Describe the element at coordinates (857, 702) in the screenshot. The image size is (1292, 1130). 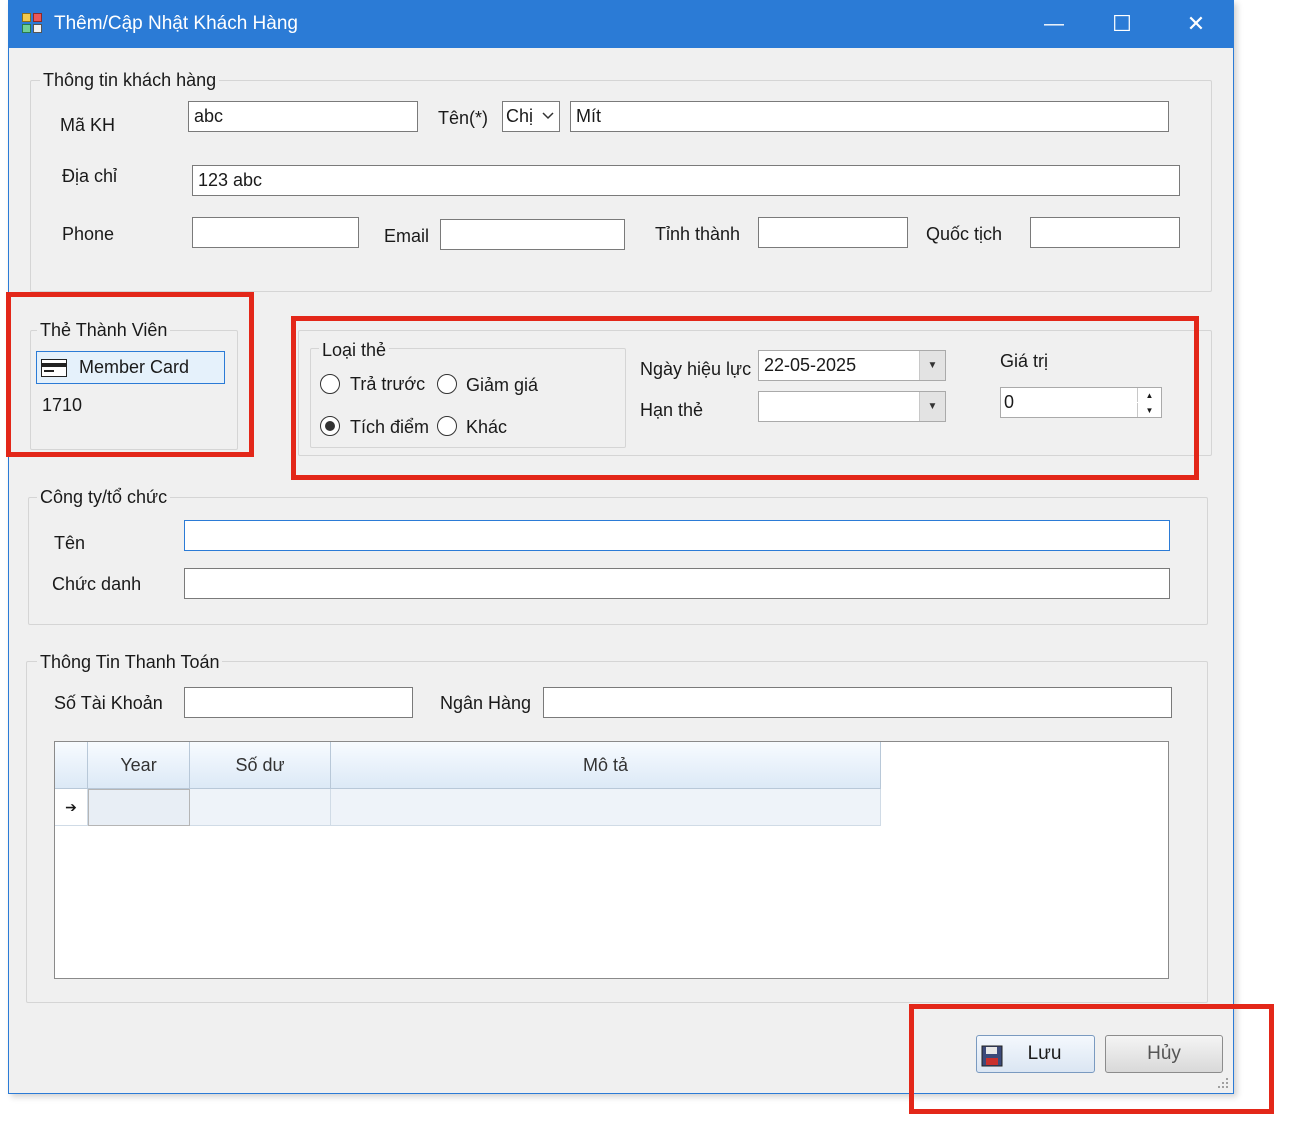
I see `ngan-hang-input` at that location.